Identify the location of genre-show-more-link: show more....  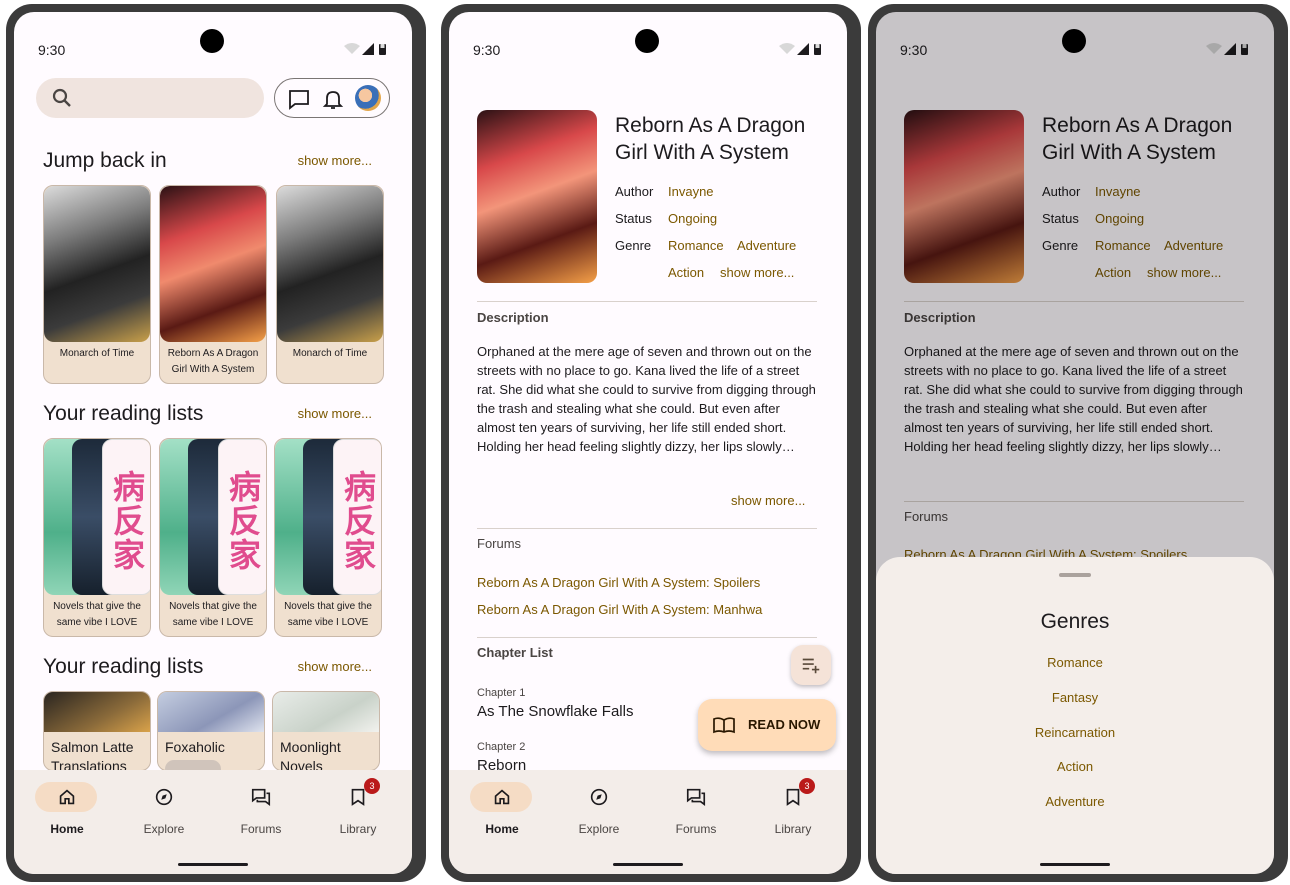
(757, 272).